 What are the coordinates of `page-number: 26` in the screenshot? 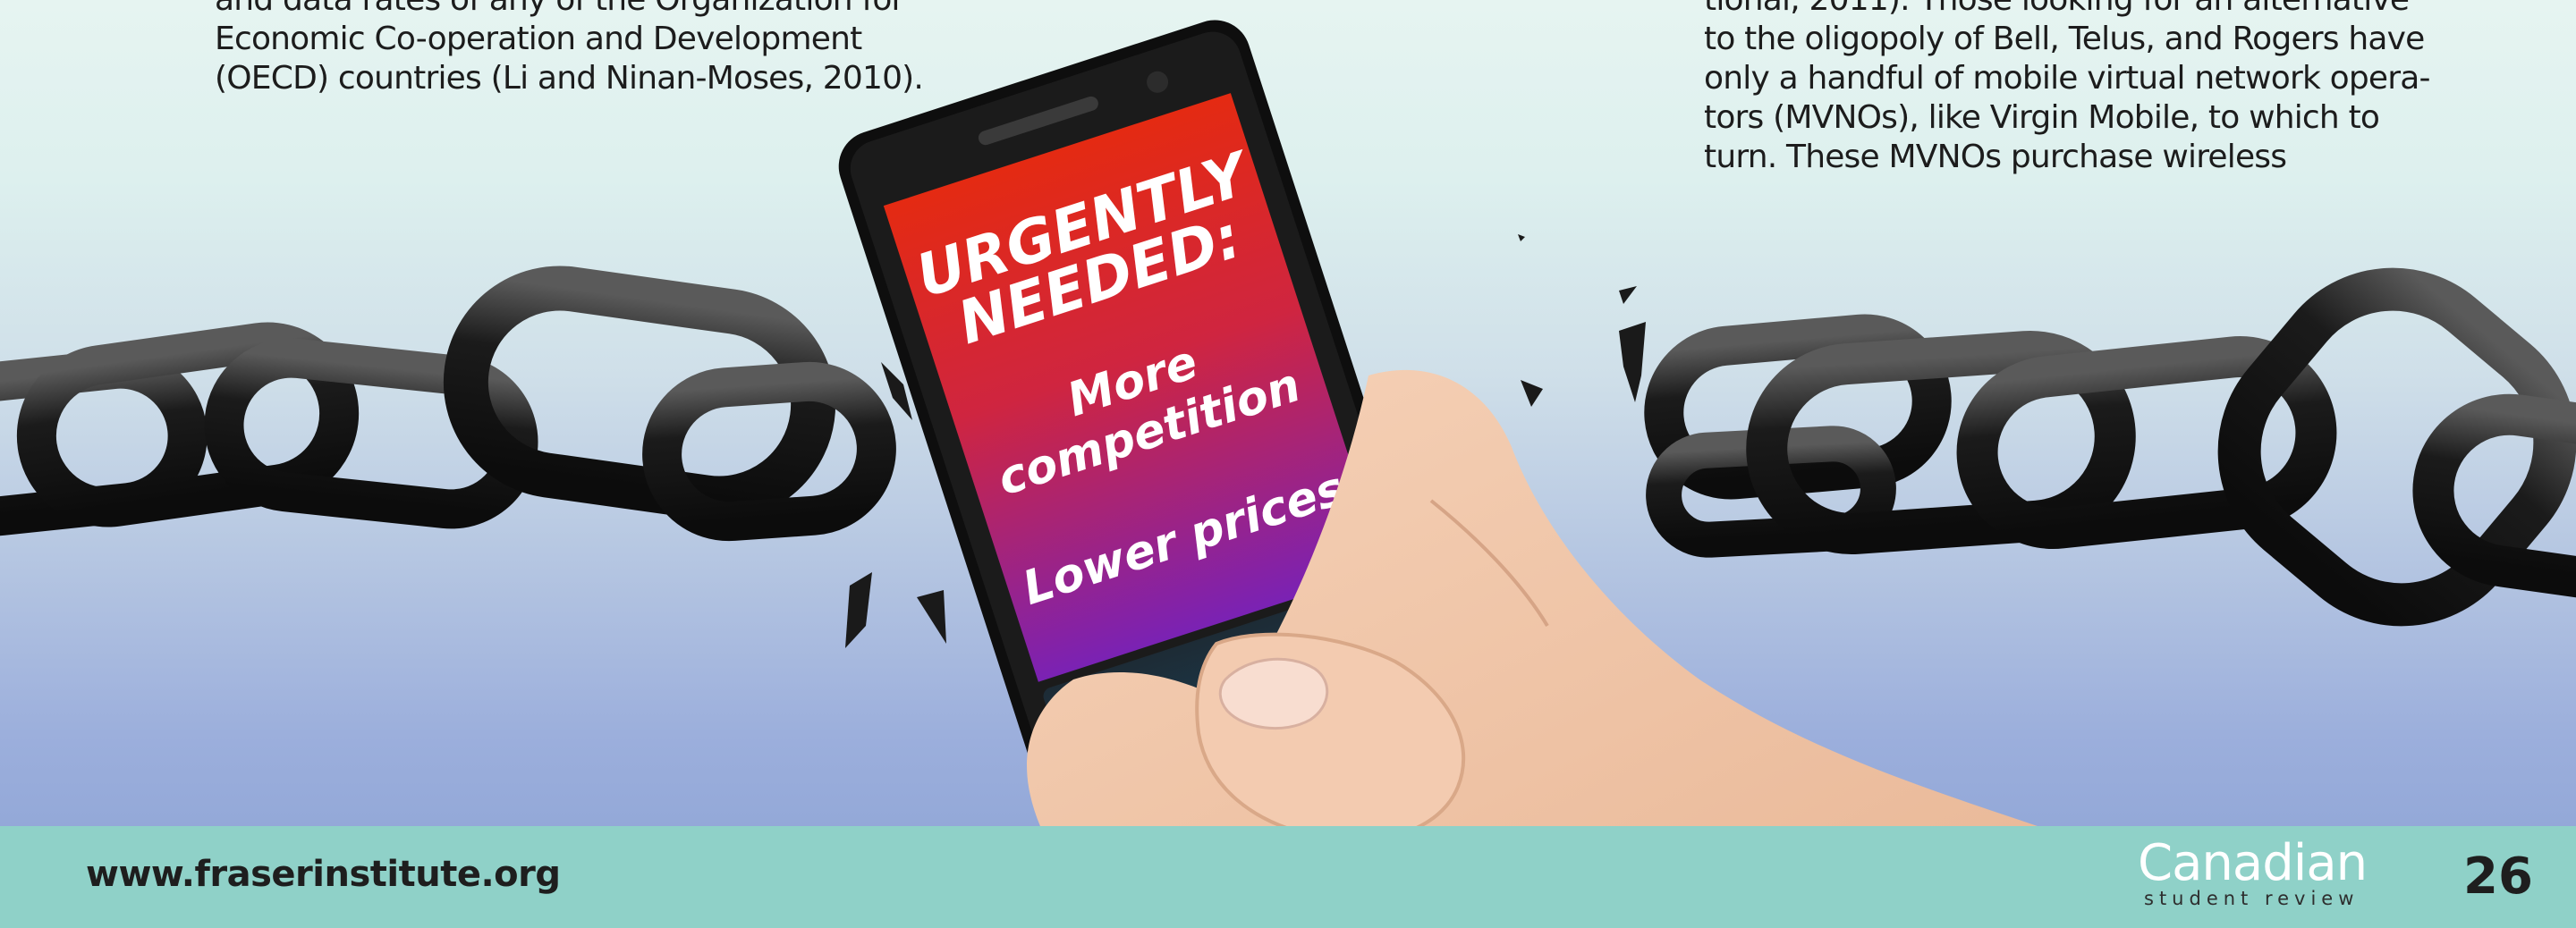 It's located at (2498, 877).